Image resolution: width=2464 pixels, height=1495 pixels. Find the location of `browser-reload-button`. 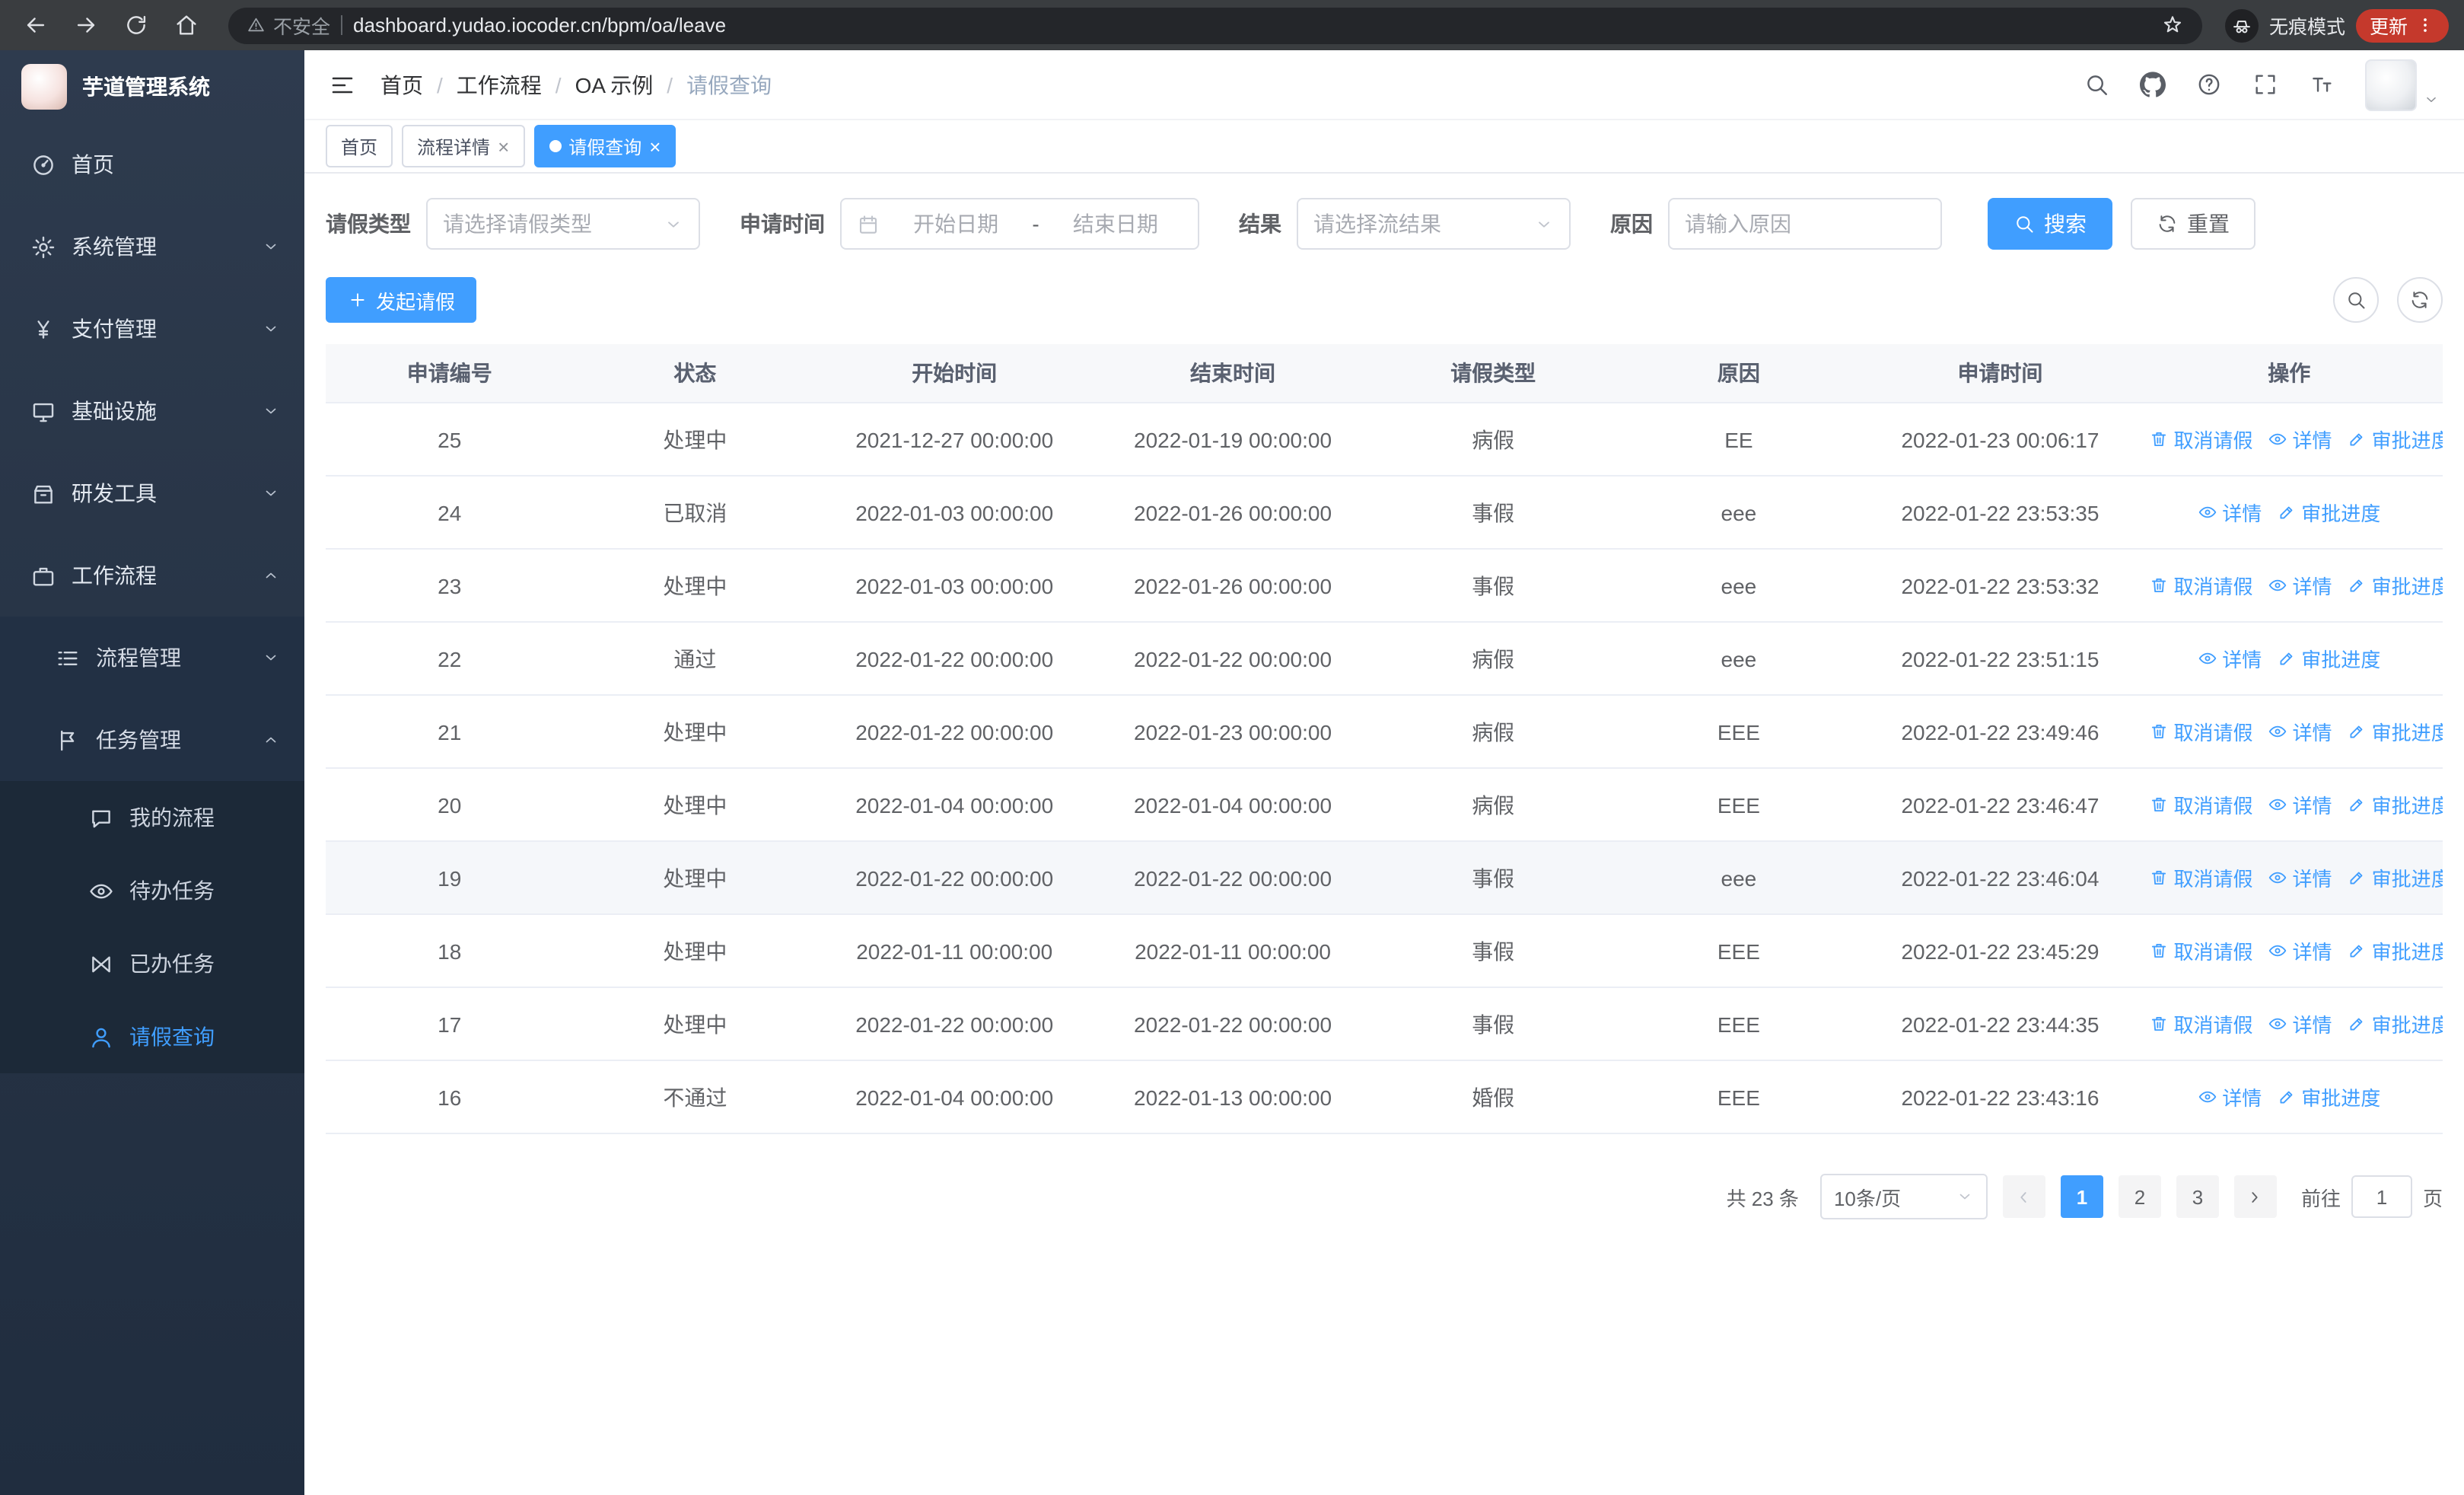

browser-reload-button is located at coordinates (135, 25).